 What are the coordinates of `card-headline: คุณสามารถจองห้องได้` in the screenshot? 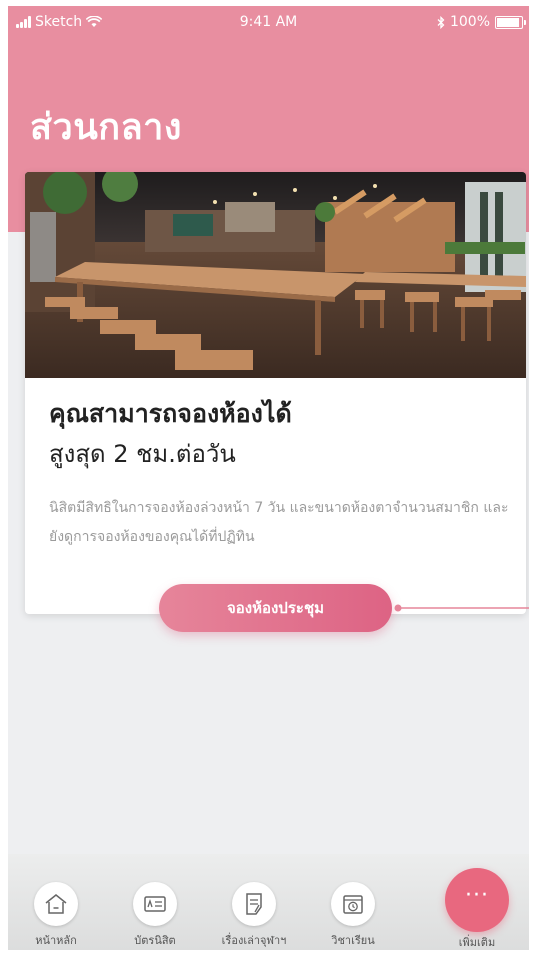 It's located at (170, 413).